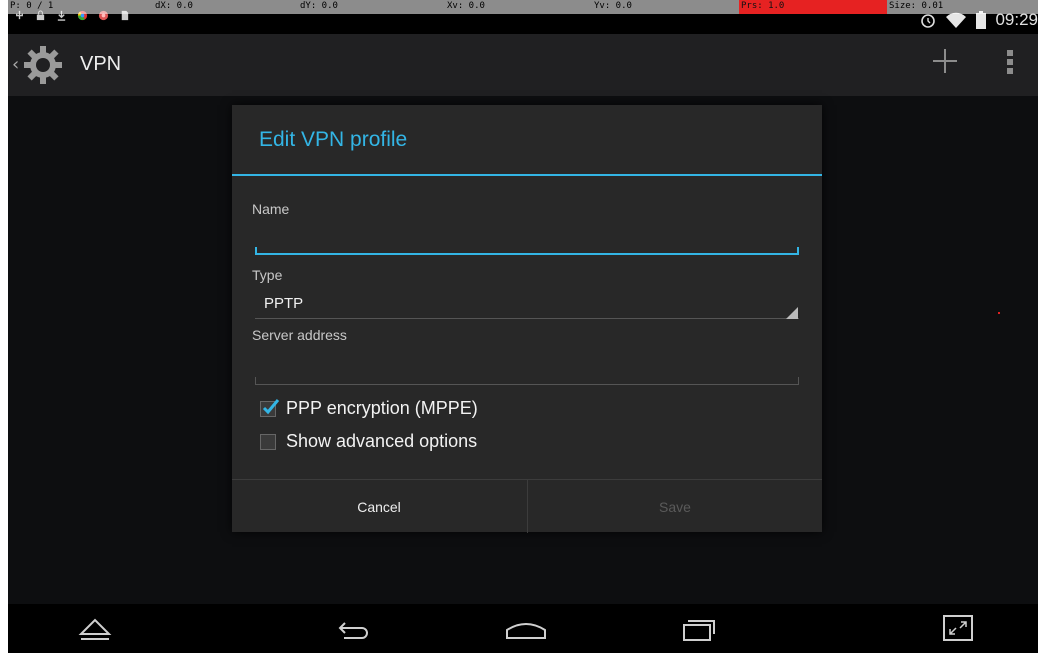 The width and height of the screenshot is (1038, 653). Describe the element at coordinates (333, 139) in the screenshot. I see `dialog-title: Edit VPN profile` at that location.